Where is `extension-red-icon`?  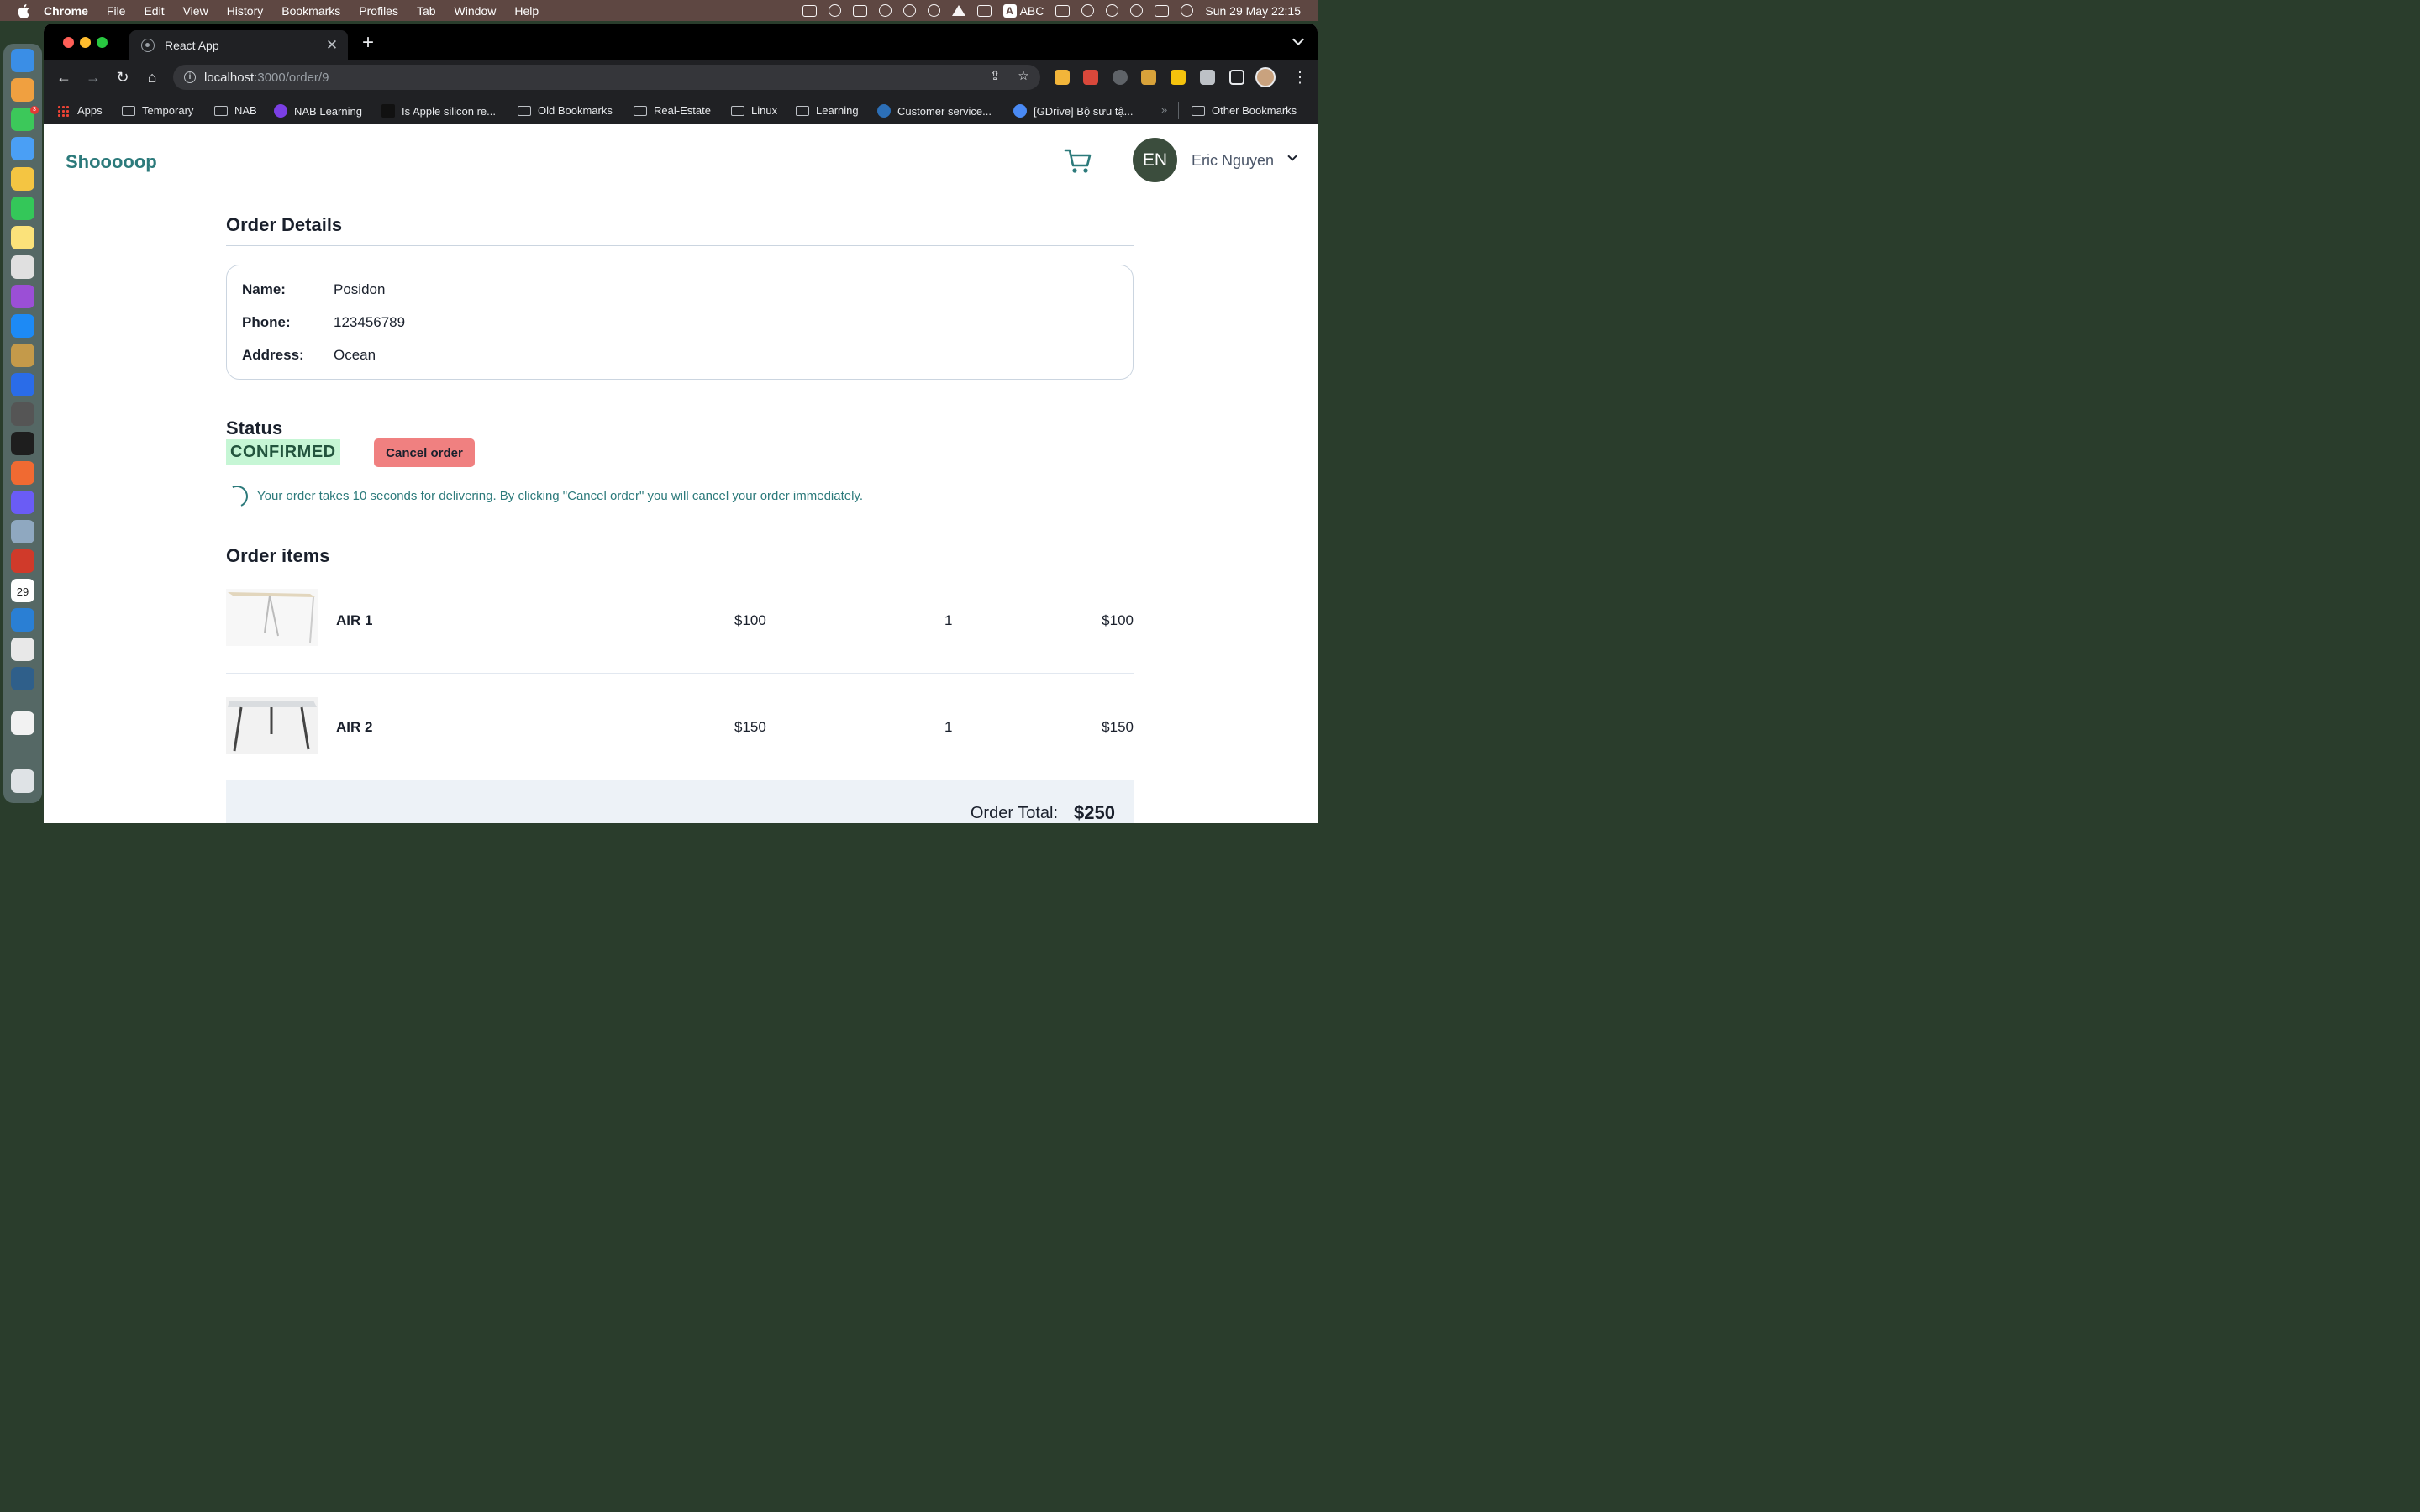 extension-red-icon is located at coordinates (1090, 77).